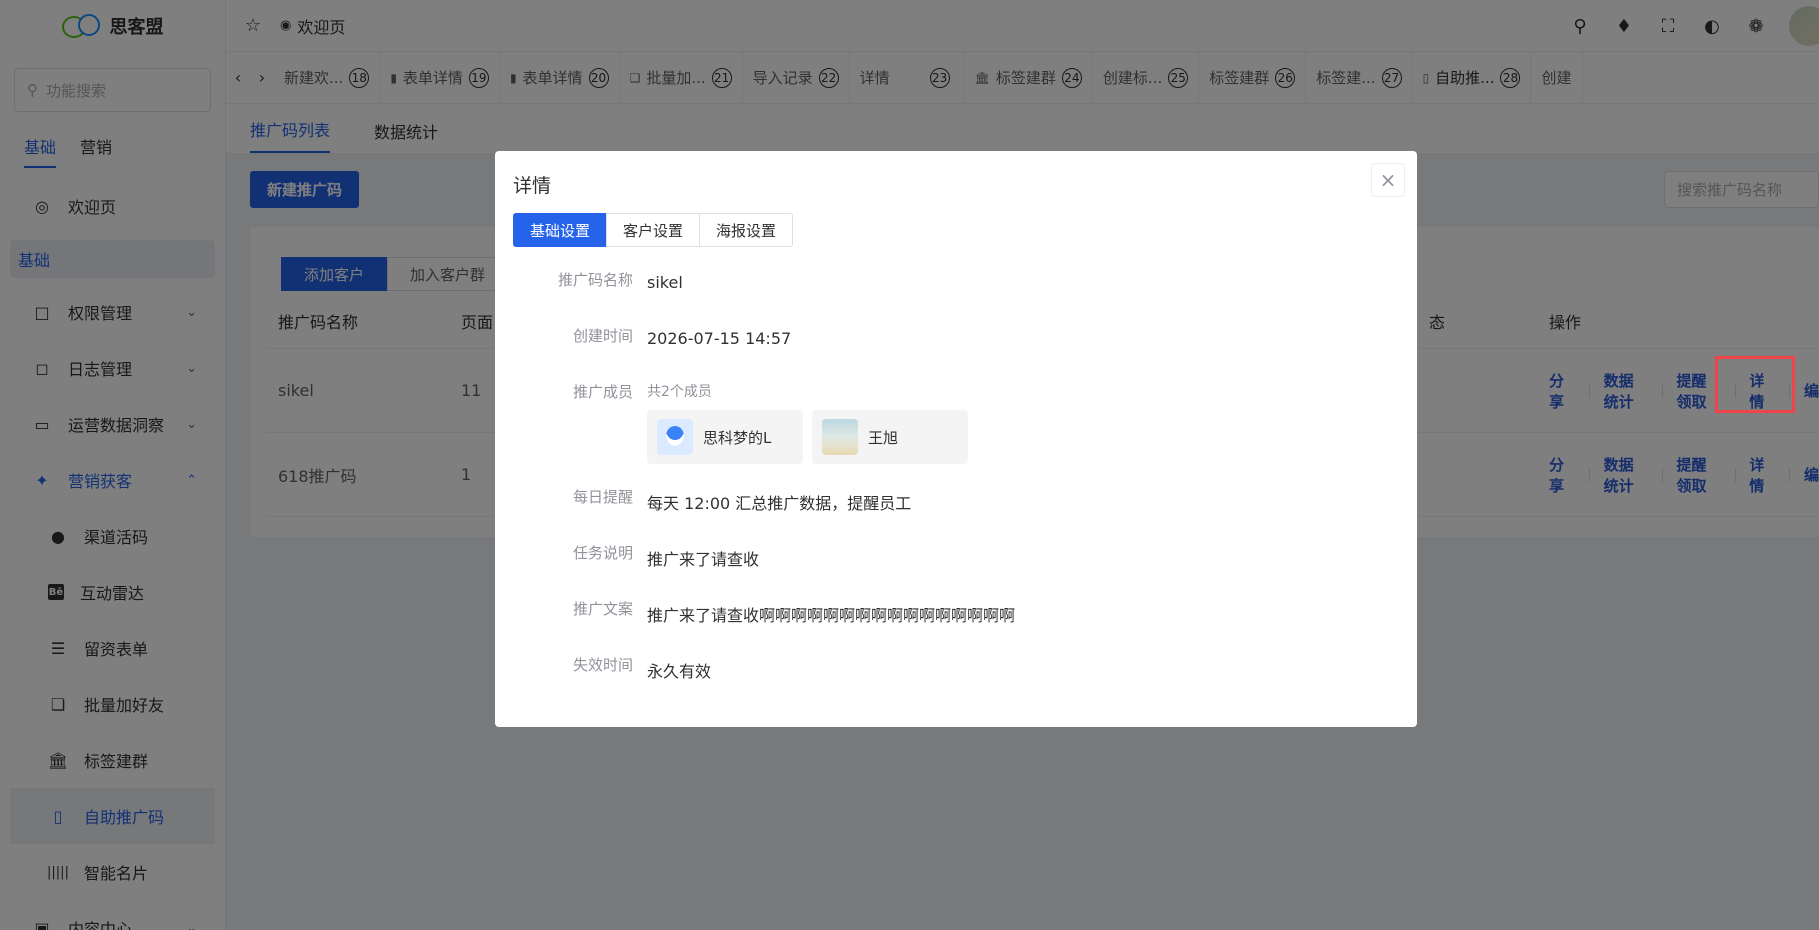 This screenshot has width=1819, height=930. Describe the element at coordinates (1388, 180) in the screenshot. I see `close-icon: ×` at that location.